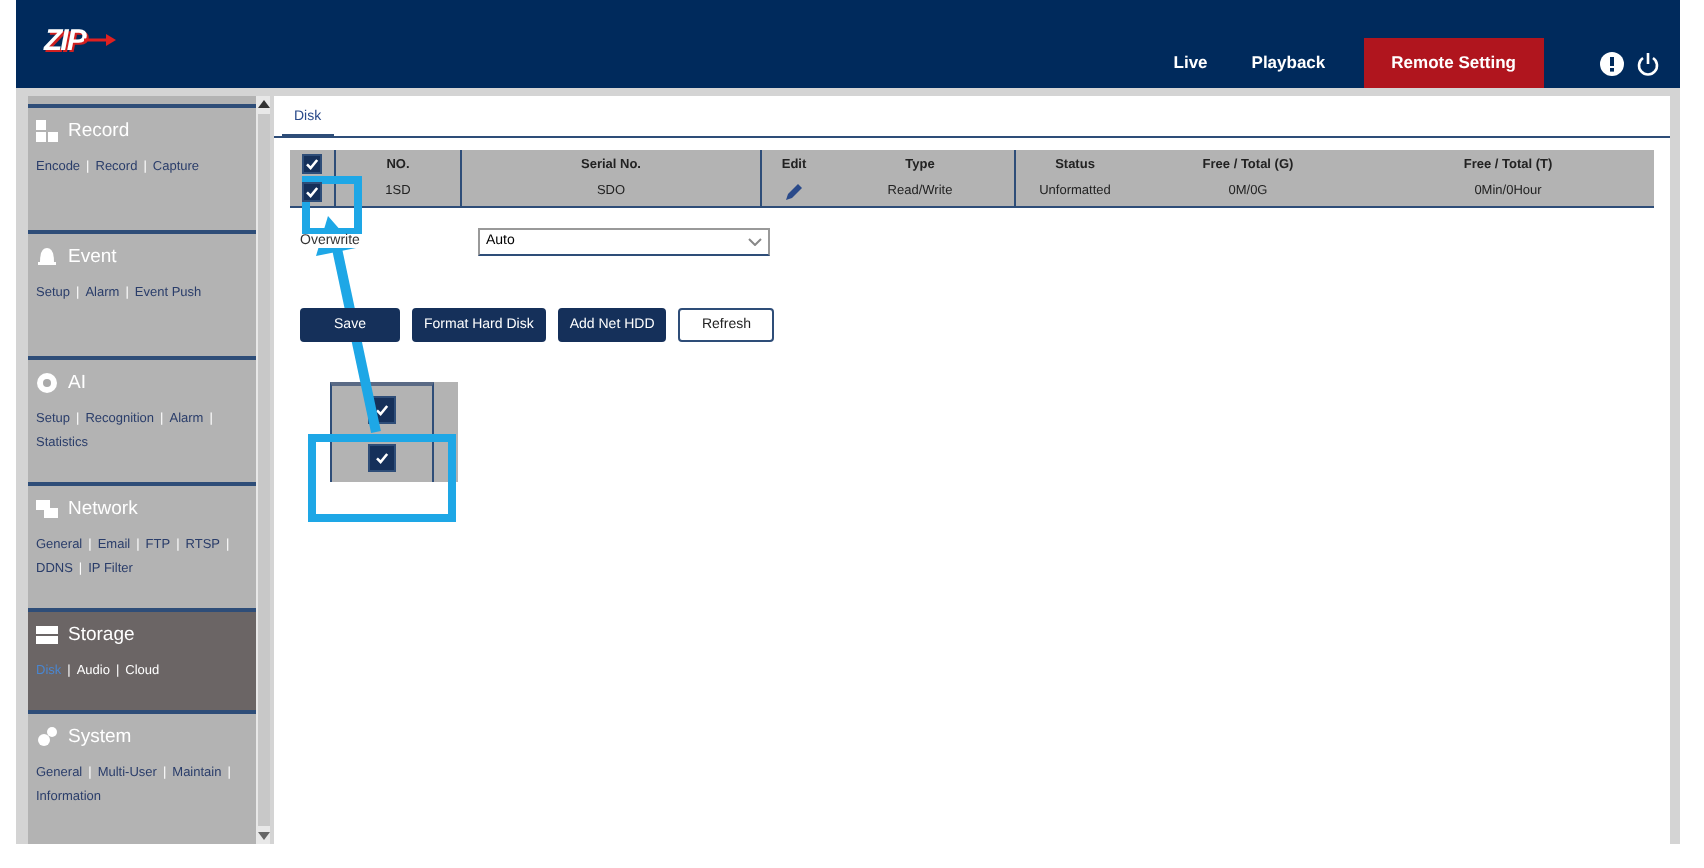 The height and width of the screenshot is (868, 1704). I want to click on section-title: Record, so click(99, 131).